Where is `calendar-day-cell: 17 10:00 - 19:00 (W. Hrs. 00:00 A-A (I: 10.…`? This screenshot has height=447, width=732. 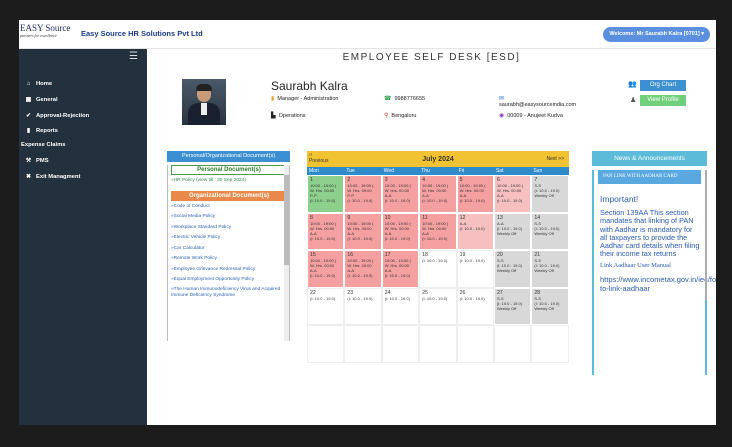 calendar-day-cell: 17 10:00 - 19:00 (W. Hrs. 00:00 A-A (I: 10.… is located at coordinates (400, 269).